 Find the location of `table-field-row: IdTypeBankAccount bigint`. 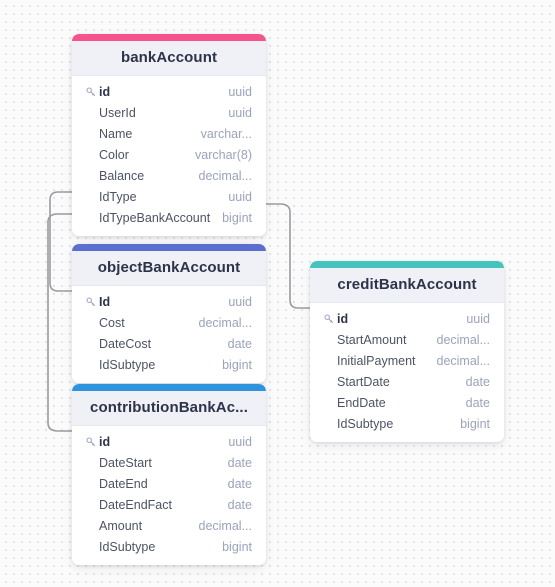

table-field-row: IdTypeBankAccount bigint is located at coordinates (169, 217).